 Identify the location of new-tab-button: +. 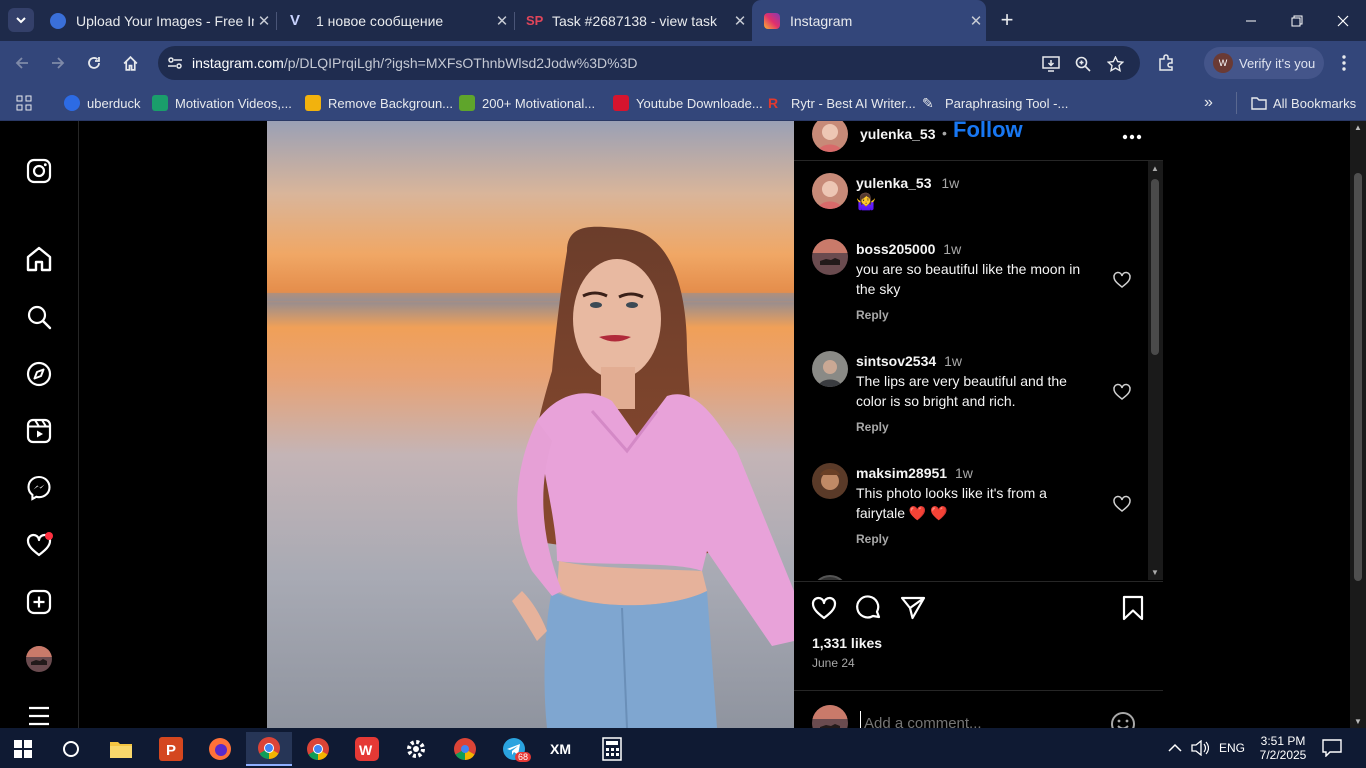
(1007, 20).